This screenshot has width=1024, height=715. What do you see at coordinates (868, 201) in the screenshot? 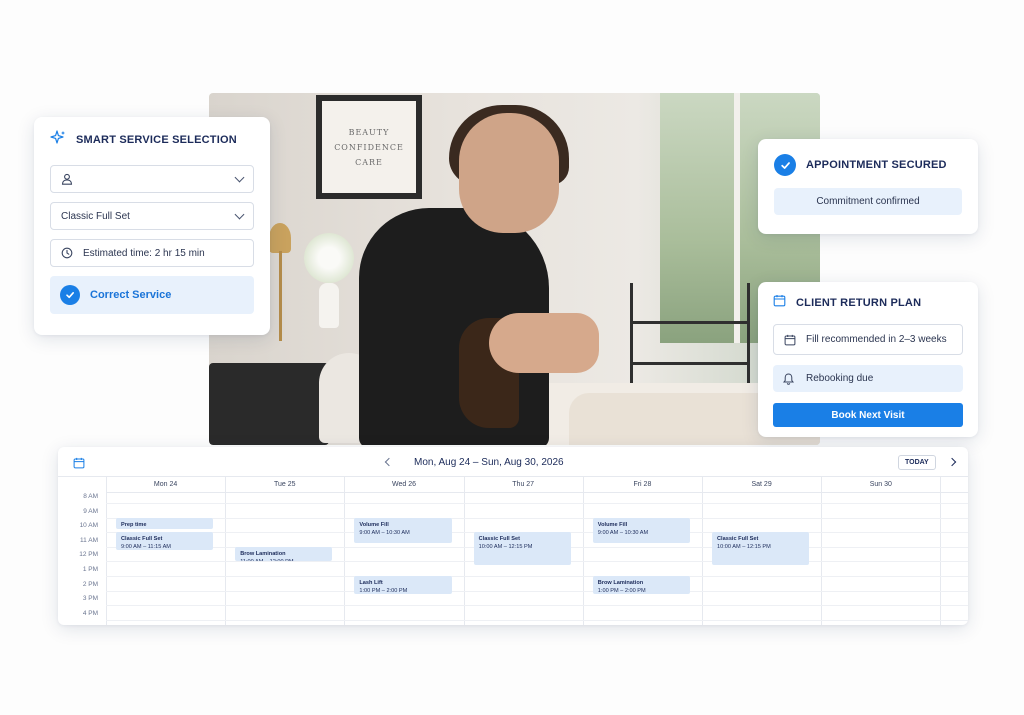
I see `commitment-status: Commitment confirmed` at bounding box center [868, 201].